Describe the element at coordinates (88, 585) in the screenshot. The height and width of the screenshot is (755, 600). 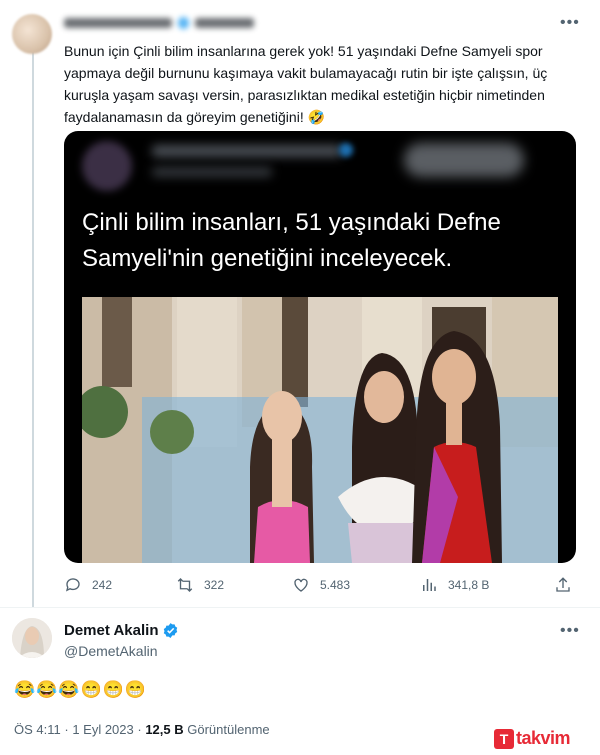
I see `reply-button: 242` at that location.